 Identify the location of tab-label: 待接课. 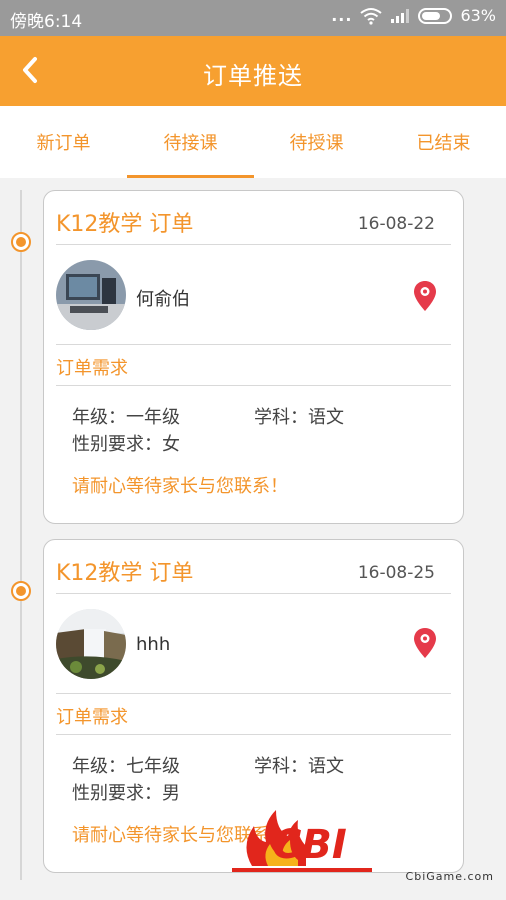
(190, 143).